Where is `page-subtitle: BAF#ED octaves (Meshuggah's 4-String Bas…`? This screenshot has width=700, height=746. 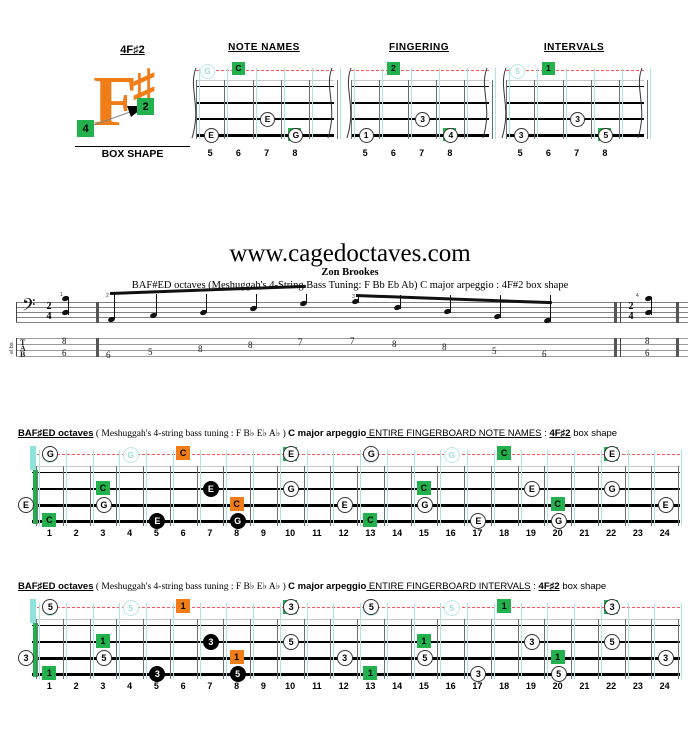 page-subtitle: BAF#ED octaves (Meshuggah's 4-String Bas… is located at coordinates (350, 285).